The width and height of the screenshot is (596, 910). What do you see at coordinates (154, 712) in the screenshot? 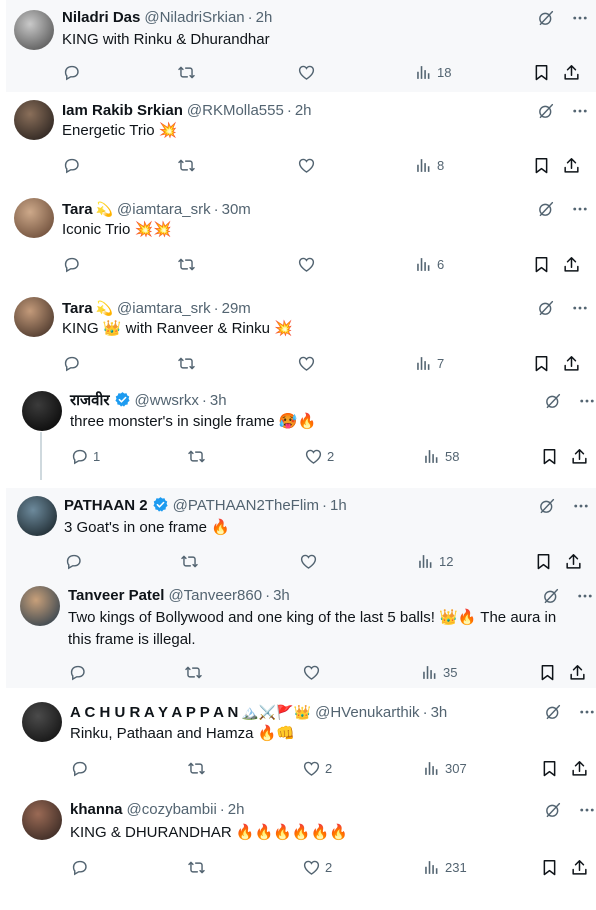
I see `display-name: A C H U R A Y A P P A N` at bounding box center [154, 712].